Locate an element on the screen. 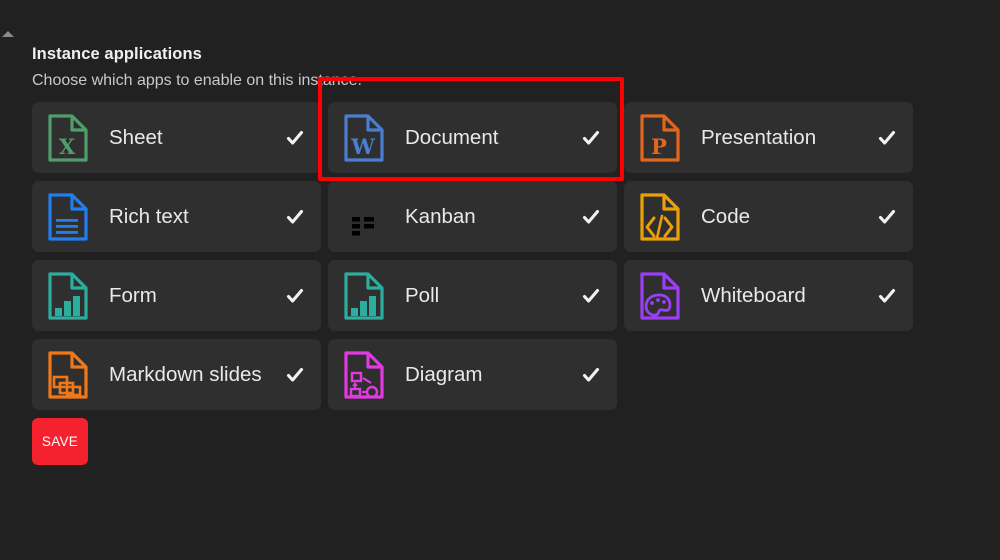 The image size is (1000, 560). diagram-flowchart-document-icon is located at coordinates (364, 375).